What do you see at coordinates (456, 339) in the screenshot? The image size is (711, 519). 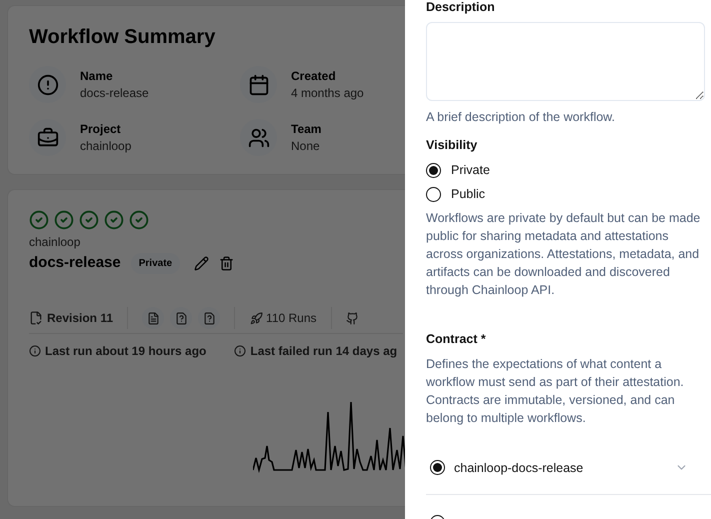 I see `contract-label: Contract *` at bounding box center [456, 339].